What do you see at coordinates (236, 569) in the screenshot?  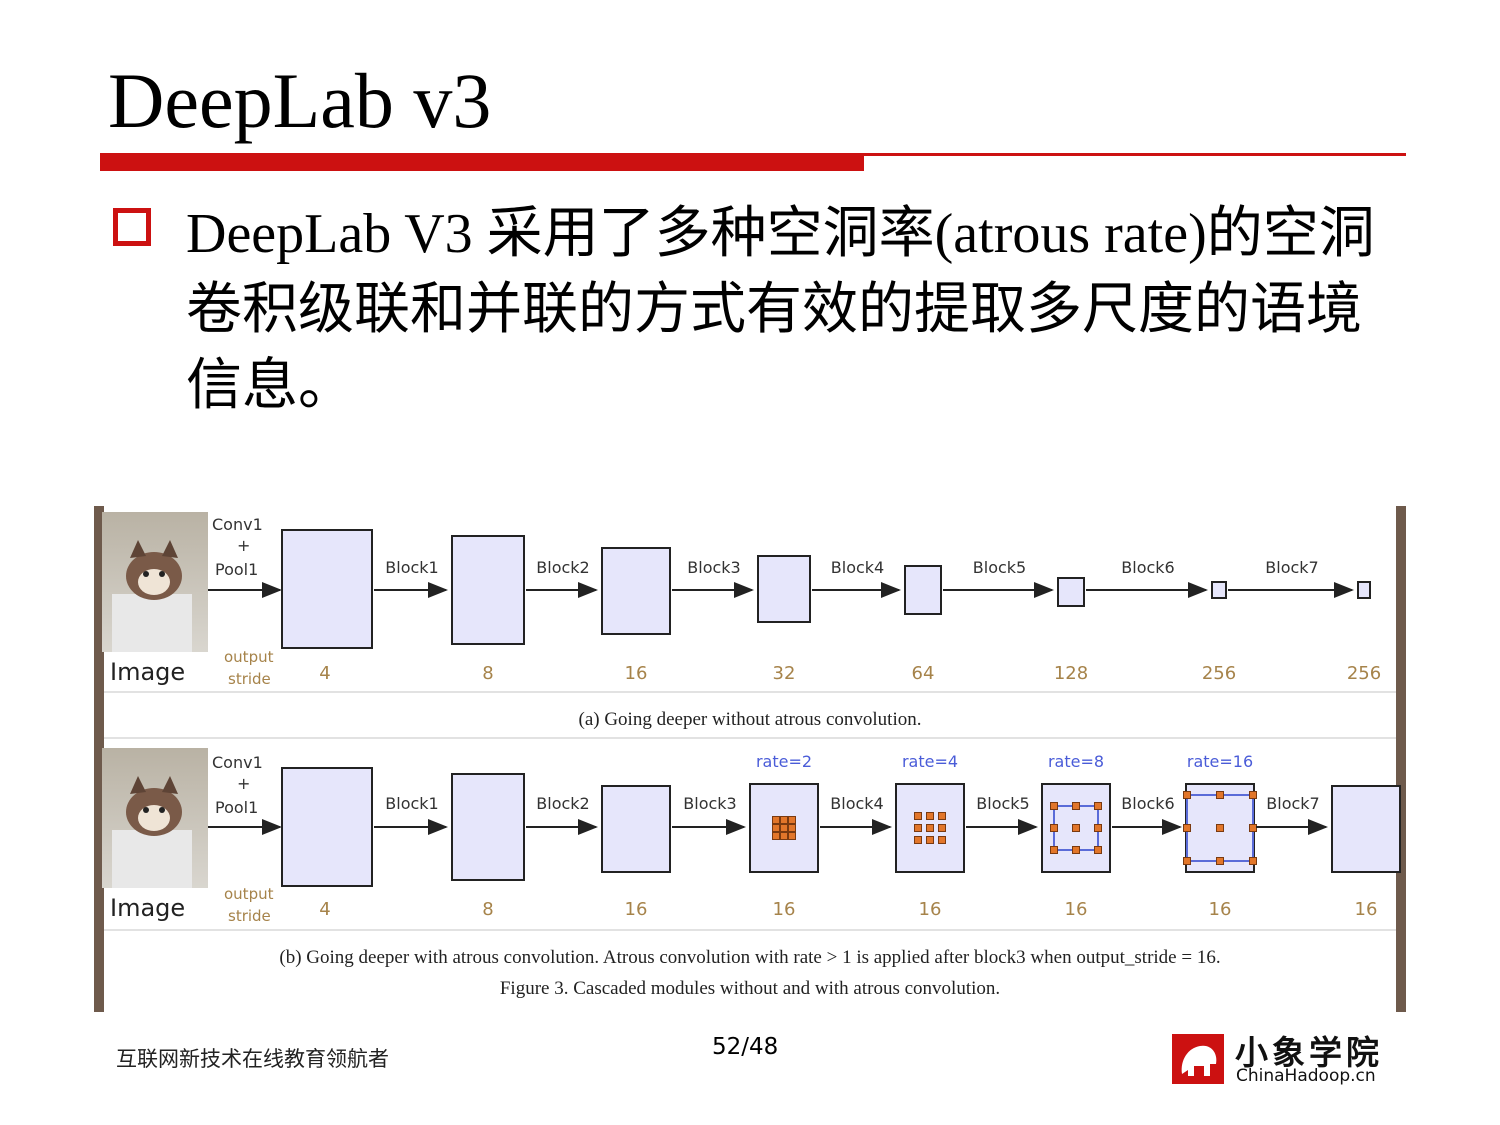 I see `stem-label-pool1-a: Pool1` at bounding box center [236, 569].